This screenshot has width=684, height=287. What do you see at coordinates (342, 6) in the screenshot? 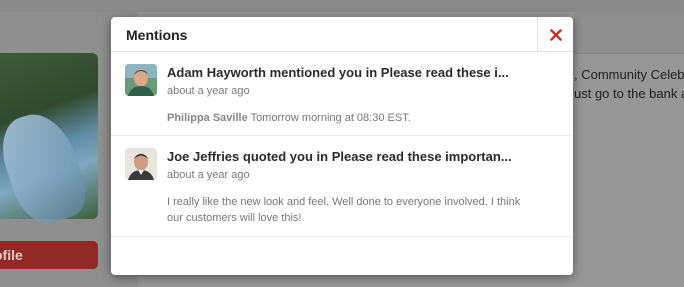
I see `background-topbar` at bounding box center [342, 6].